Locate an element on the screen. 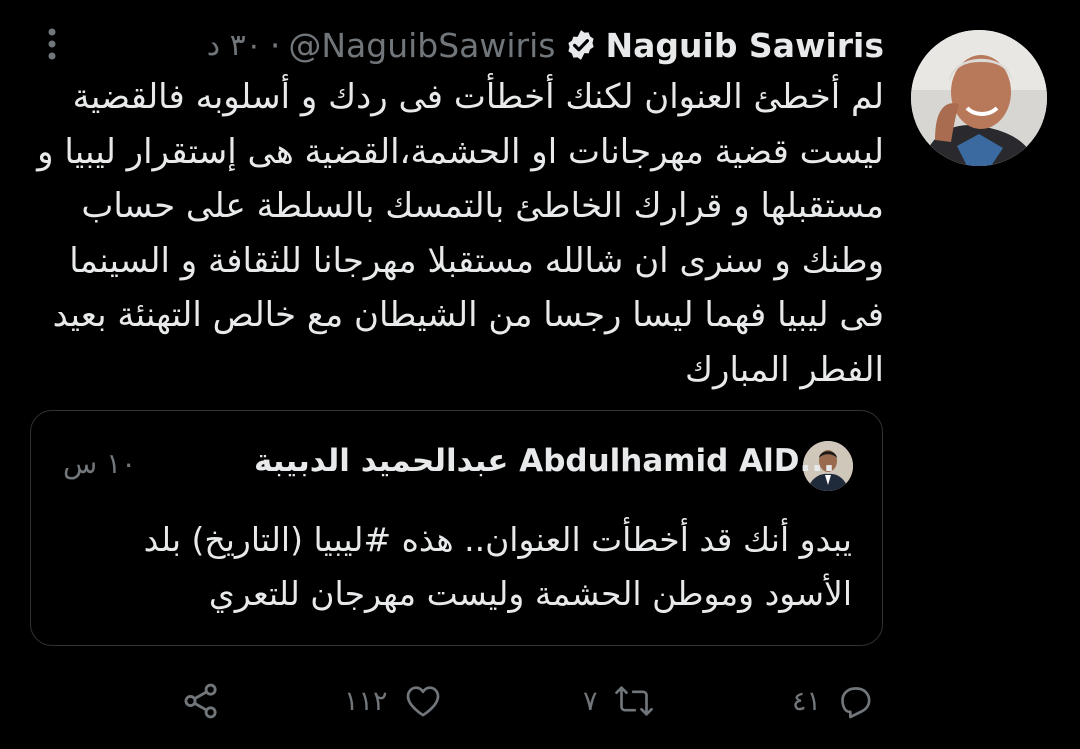  verified-badge-icon is located at coordinates (581, 45).